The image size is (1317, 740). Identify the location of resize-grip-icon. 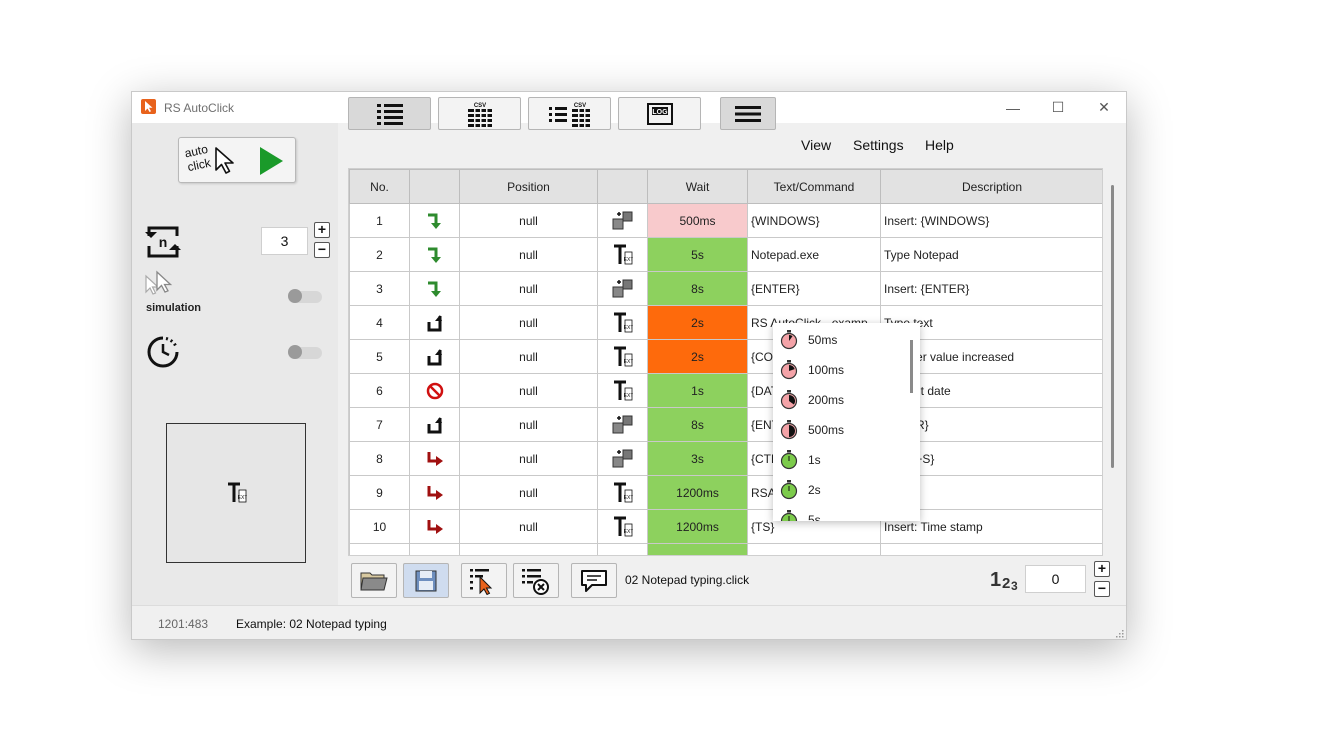
(1119, 633).